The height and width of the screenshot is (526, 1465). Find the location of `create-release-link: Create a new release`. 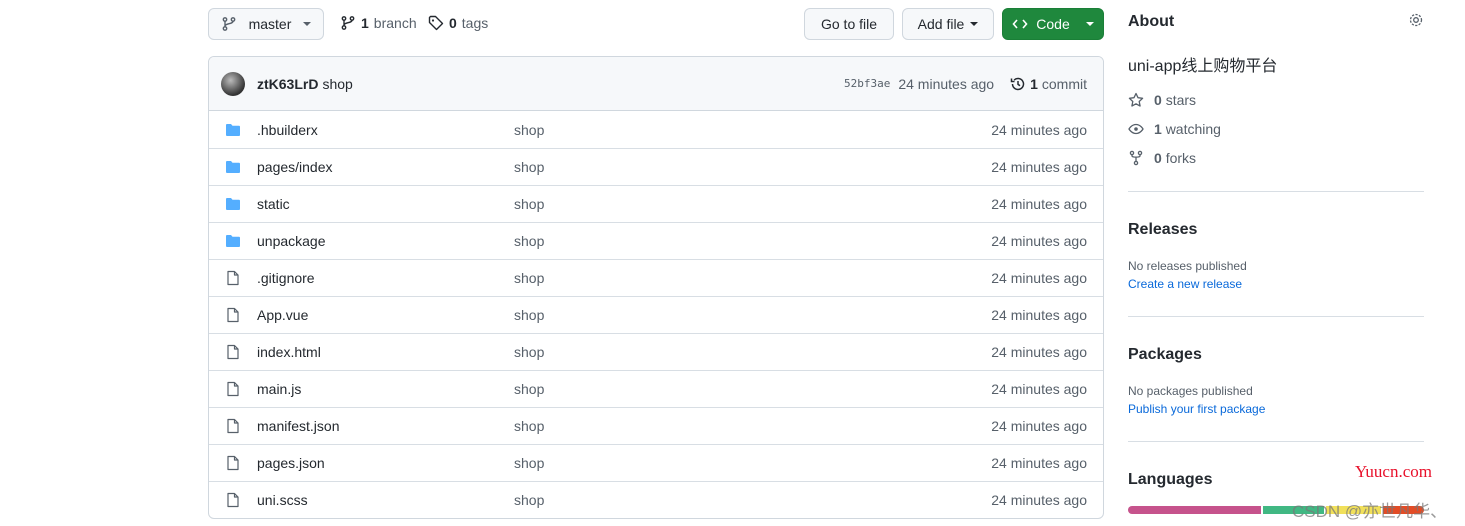

create-release-link: Create a new release is located at coordinates (1185, 284).